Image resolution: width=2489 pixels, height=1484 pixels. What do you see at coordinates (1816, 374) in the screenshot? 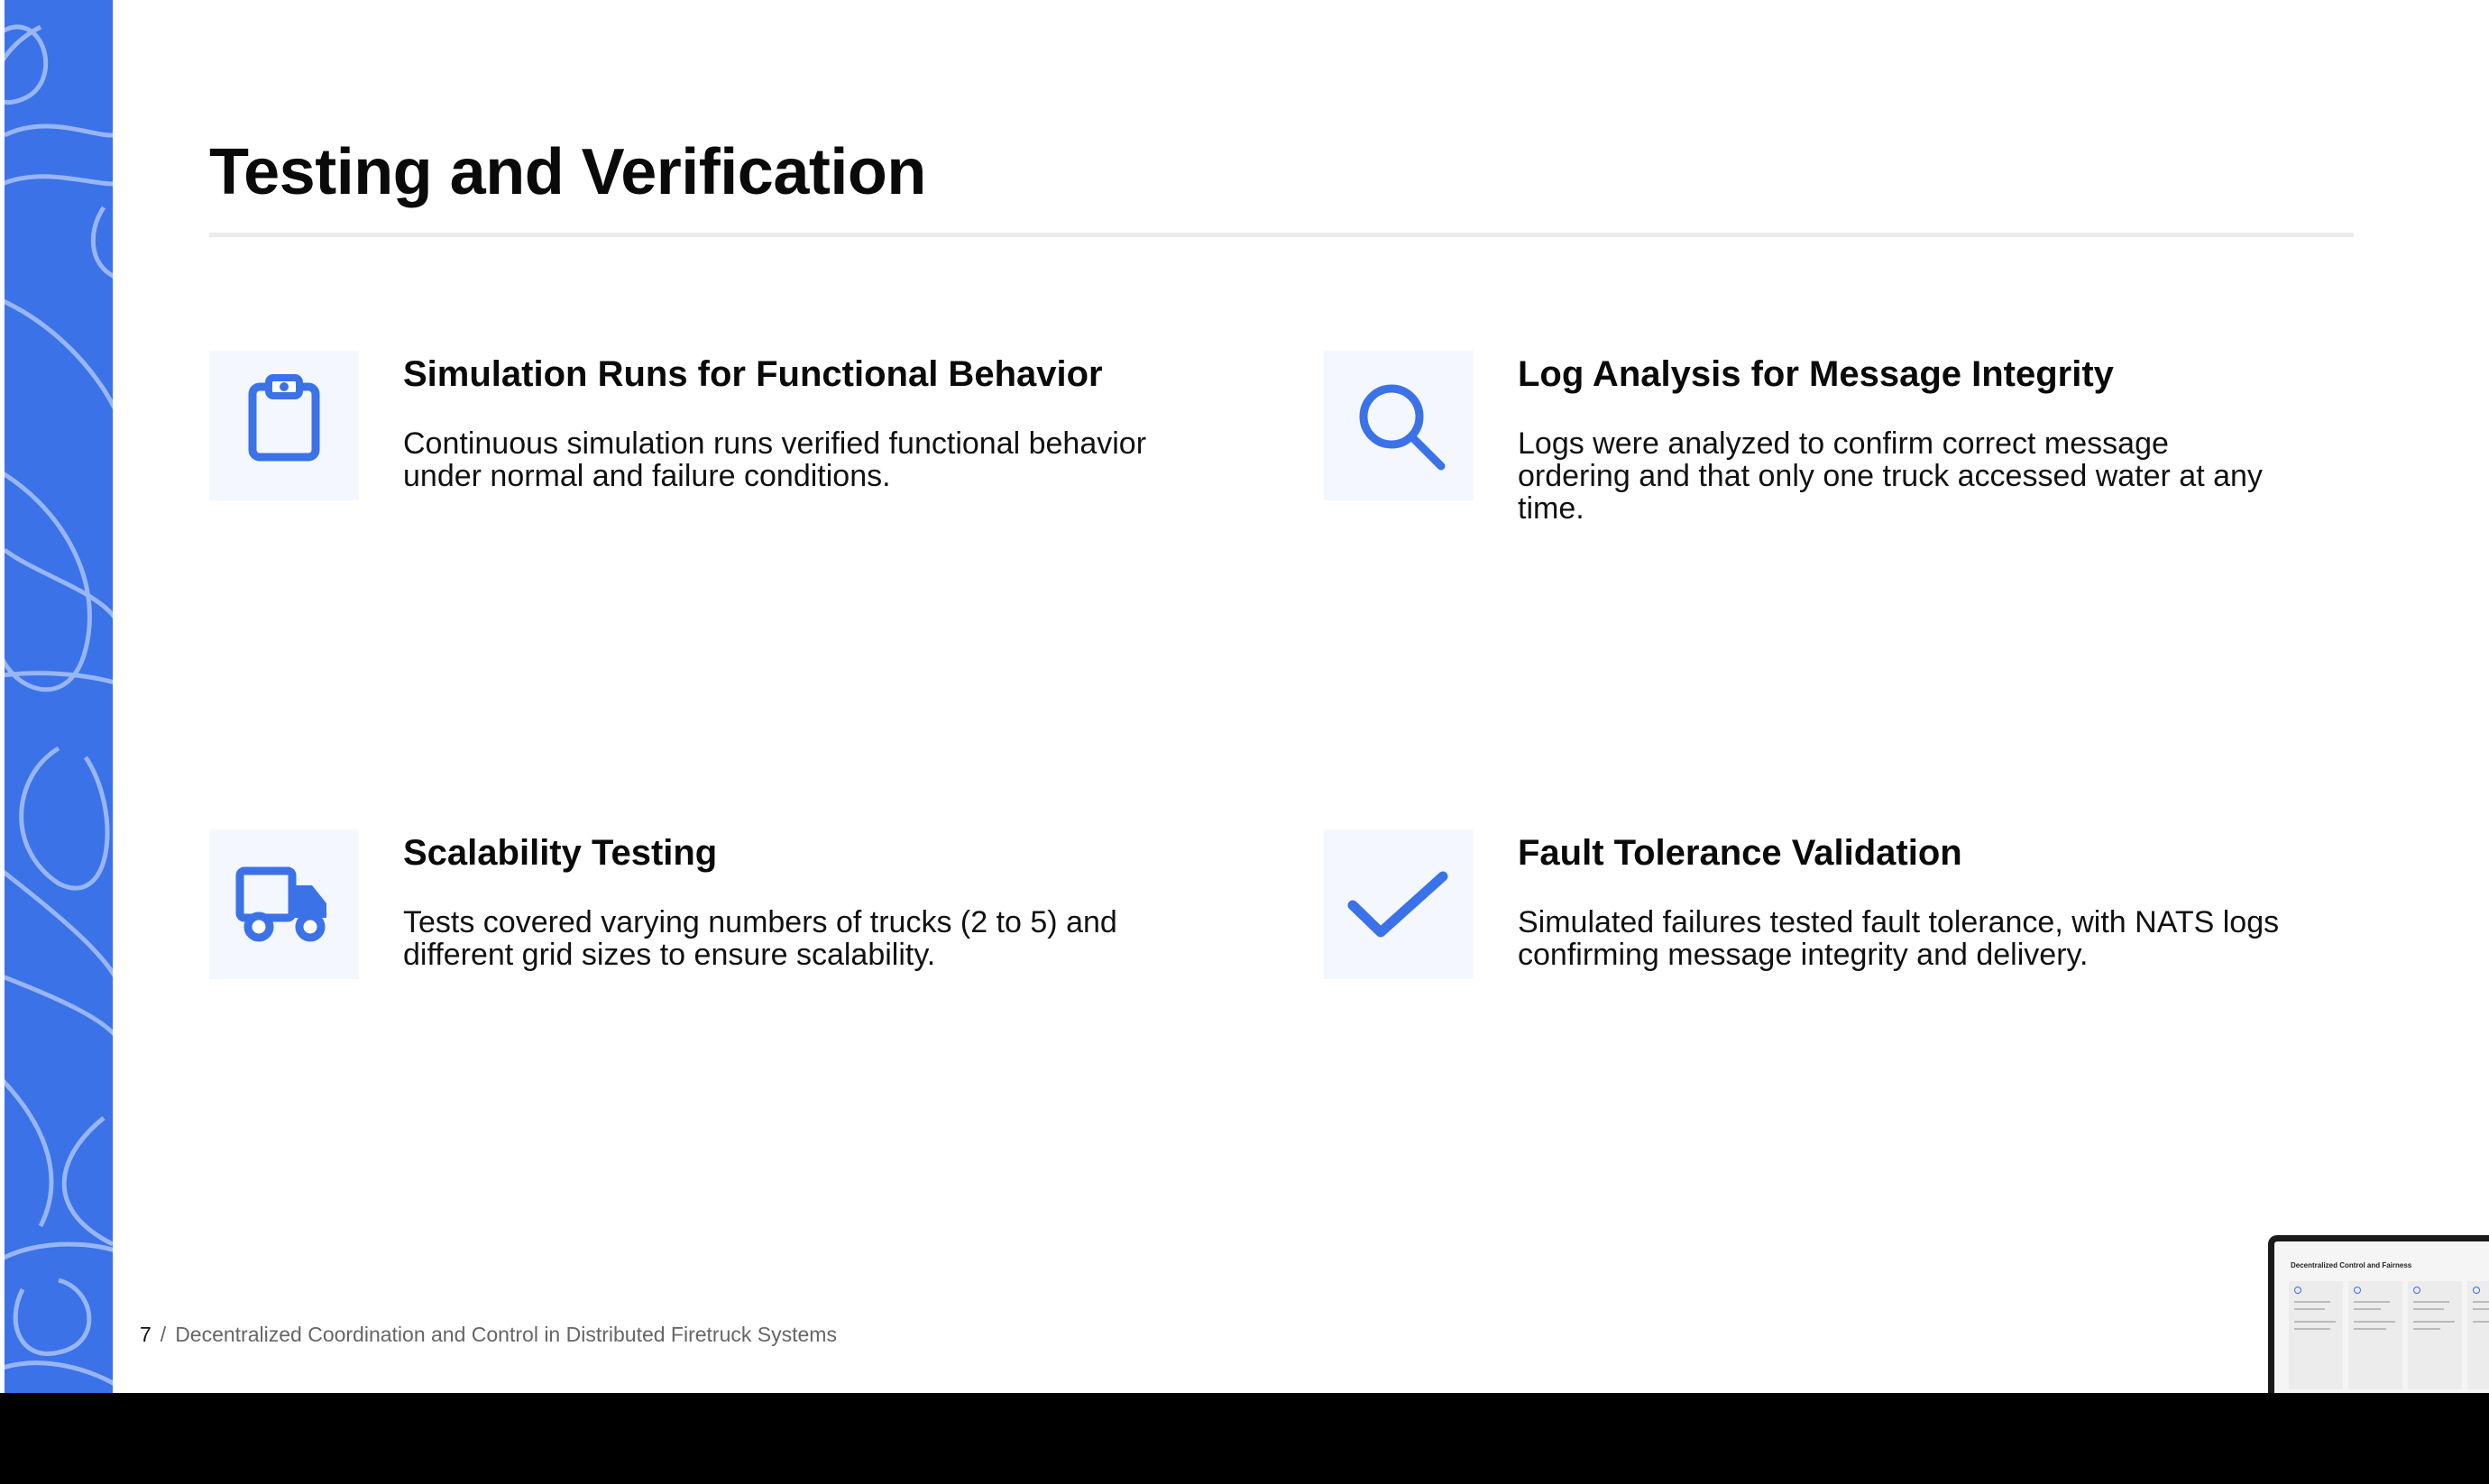
I see `card-heading: Log Analysis for Message Integrity` at bounding box center [1816, 374].